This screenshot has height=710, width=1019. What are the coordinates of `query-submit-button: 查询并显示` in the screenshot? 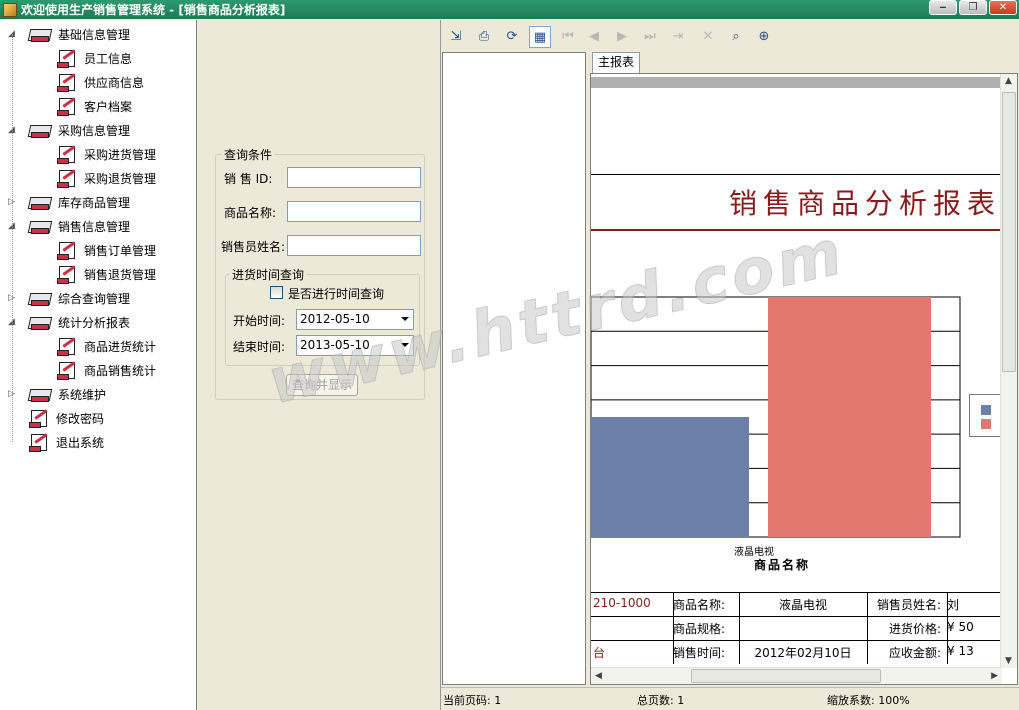 It's located at (322, 385).